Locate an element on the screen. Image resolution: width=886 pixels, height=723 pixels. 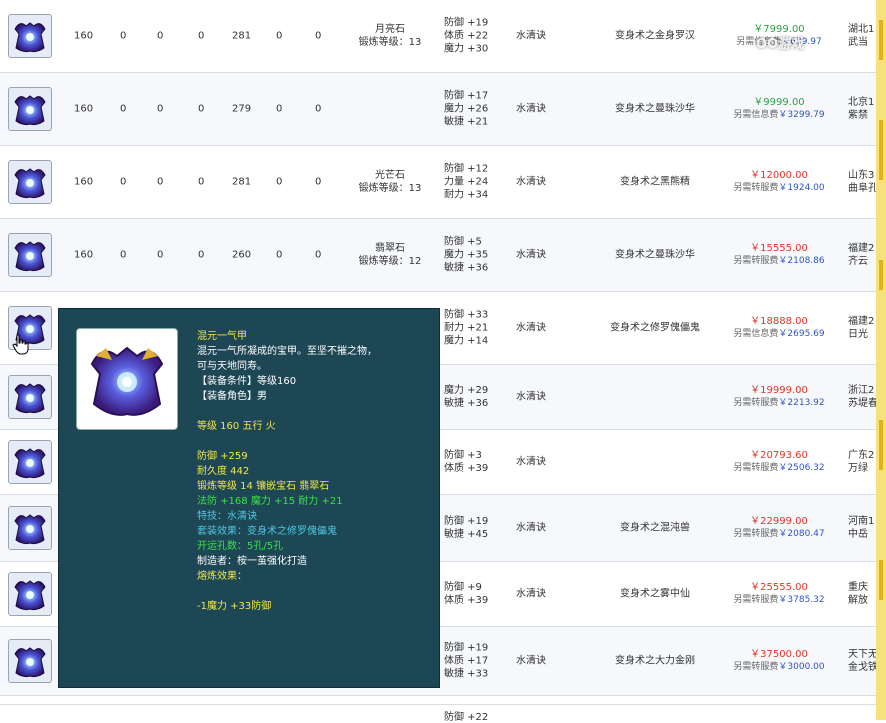
attr-line: 体质 +39 is located at coordinates (466, 468).